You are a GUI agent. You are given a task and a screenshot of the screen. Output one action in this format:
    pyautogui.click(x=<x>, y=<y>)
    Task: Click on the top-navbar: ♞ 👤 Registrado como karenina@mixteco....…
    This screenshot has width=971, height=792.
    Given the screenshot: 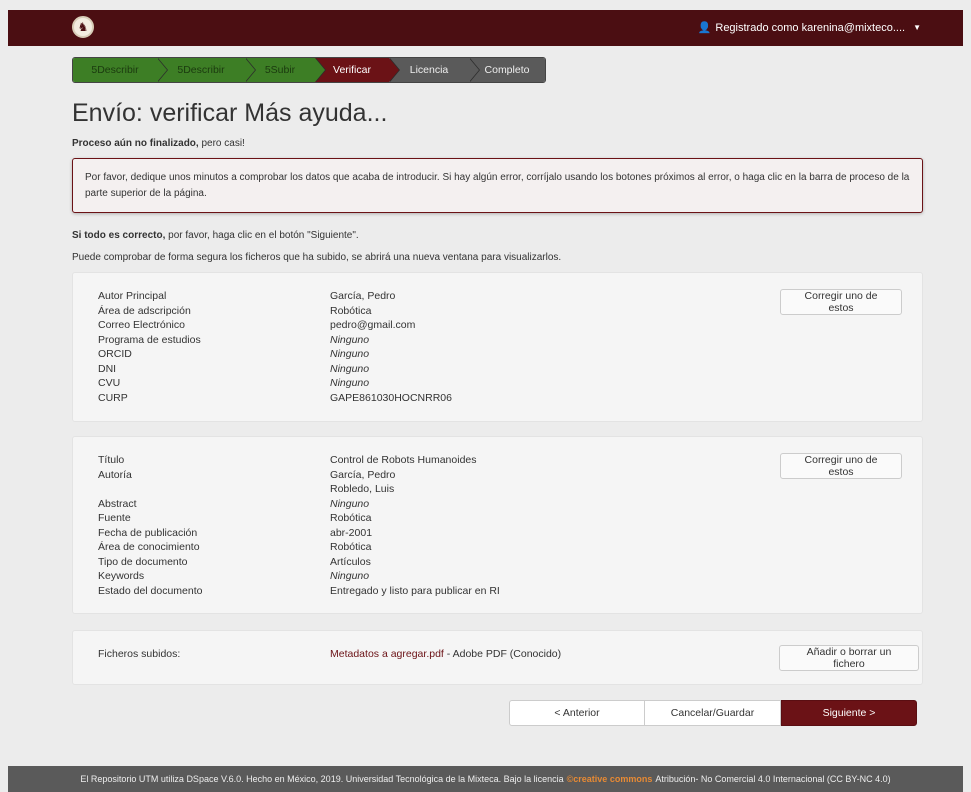 What is the action you would take?
    pyautogui.click(x=485, y=28)
    